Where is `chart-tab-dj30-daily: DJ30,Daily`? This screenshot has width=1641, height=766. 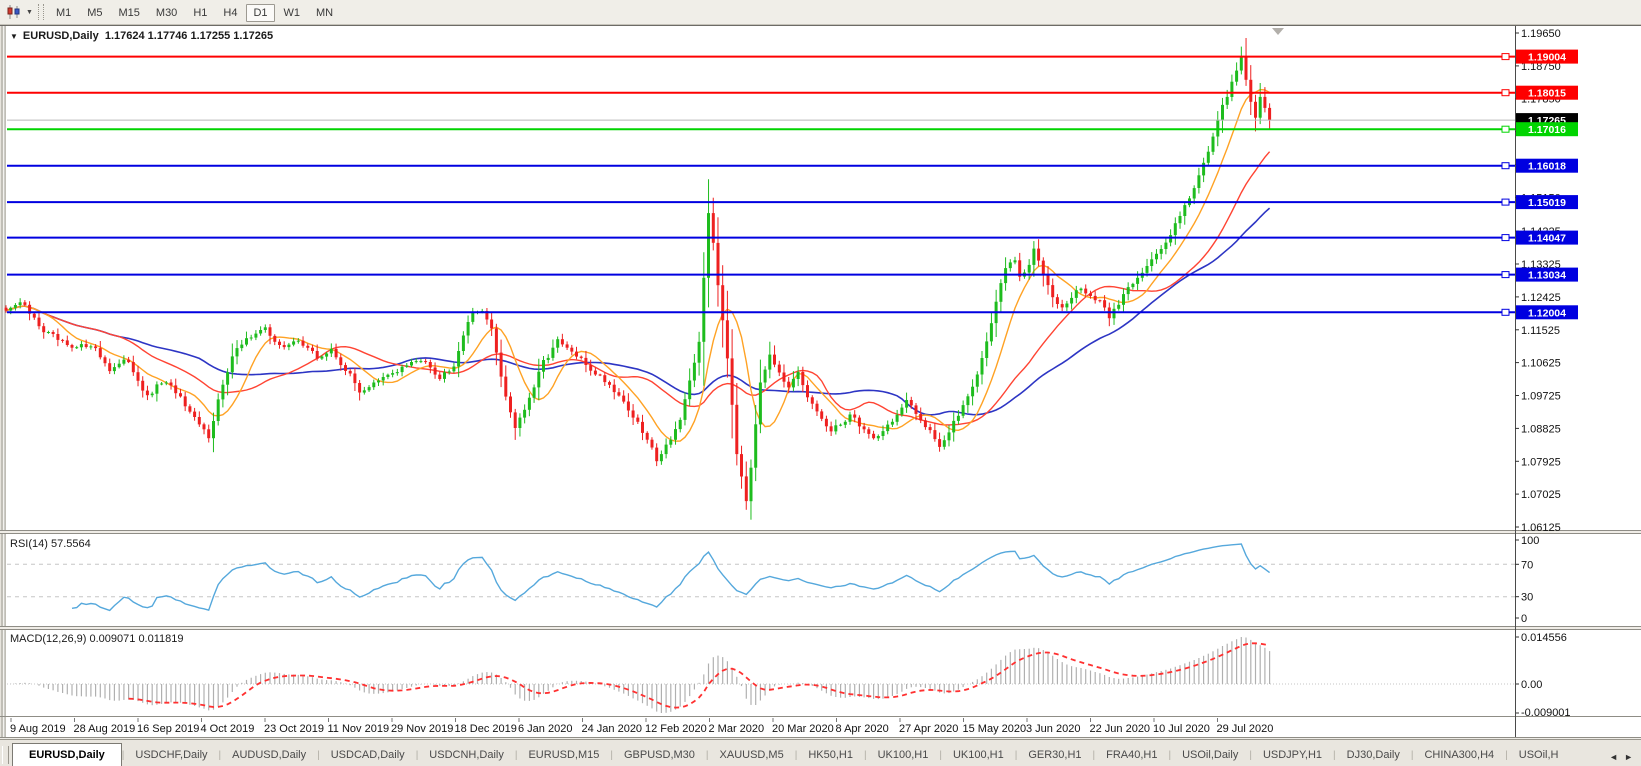 chart-tab-dj30-daily: DJ30,Daily is located at coordinates (1373, 755).